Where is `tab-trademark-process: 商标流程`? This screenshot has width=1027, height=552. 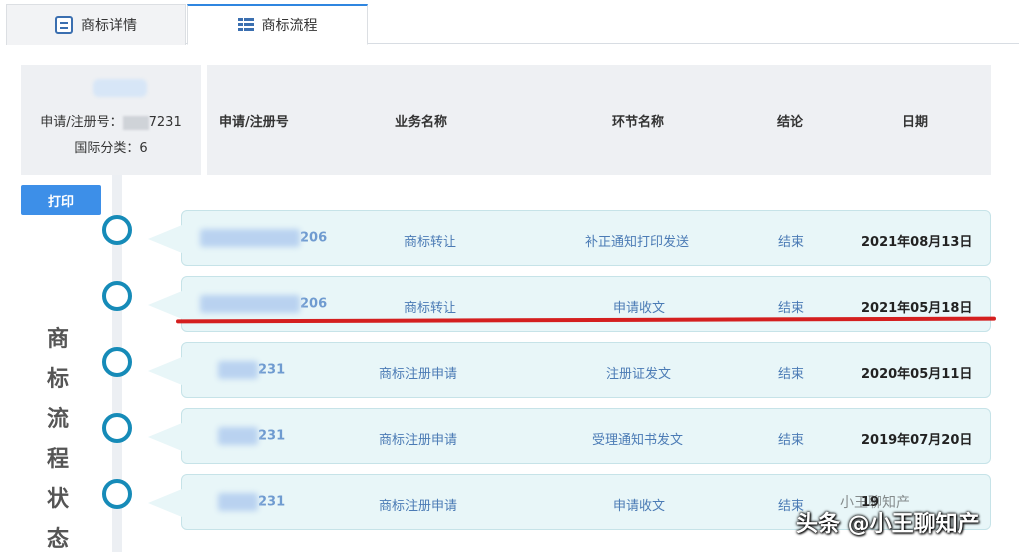 tab-trademark-process: 商标流程 is located at coordinates (277, 24).